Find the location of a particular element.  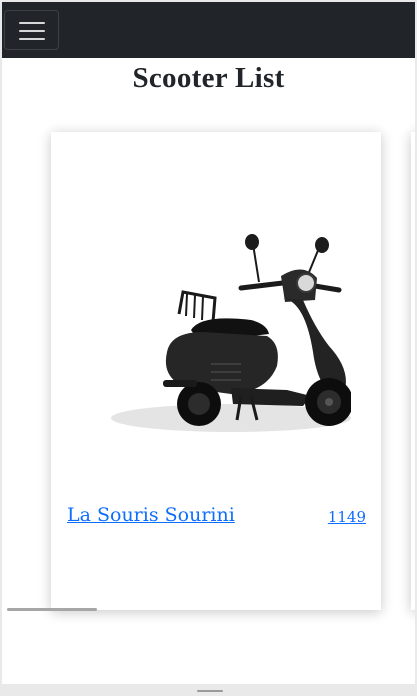

scooter-price-link: 1149 is located at coordinates (347, 517).